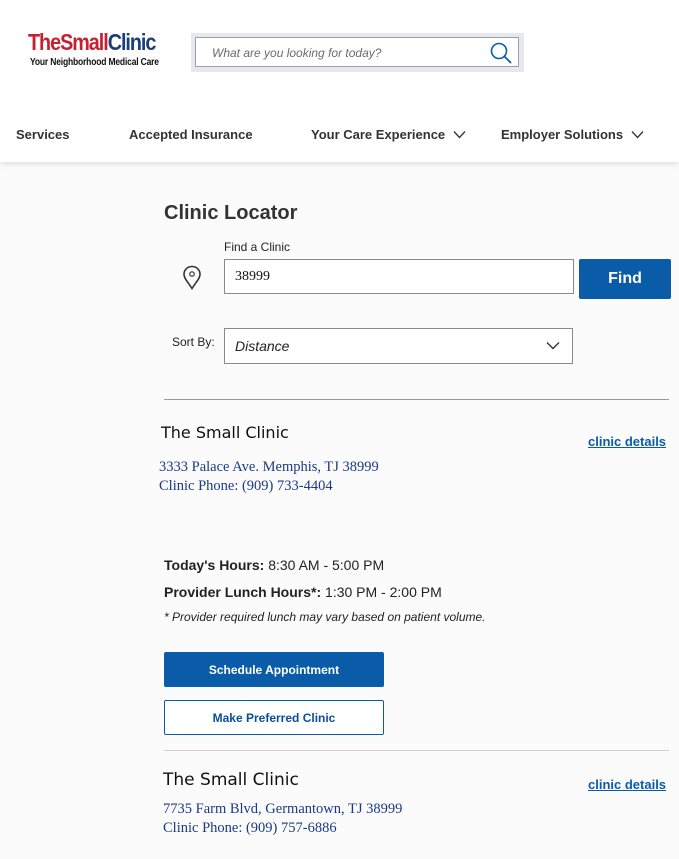 This screenshot has height=859, width=679. Describe the element at coordinates (92, 42) in the screenshot. I see `logo-wordmark: TheSmallClinic` at that location.